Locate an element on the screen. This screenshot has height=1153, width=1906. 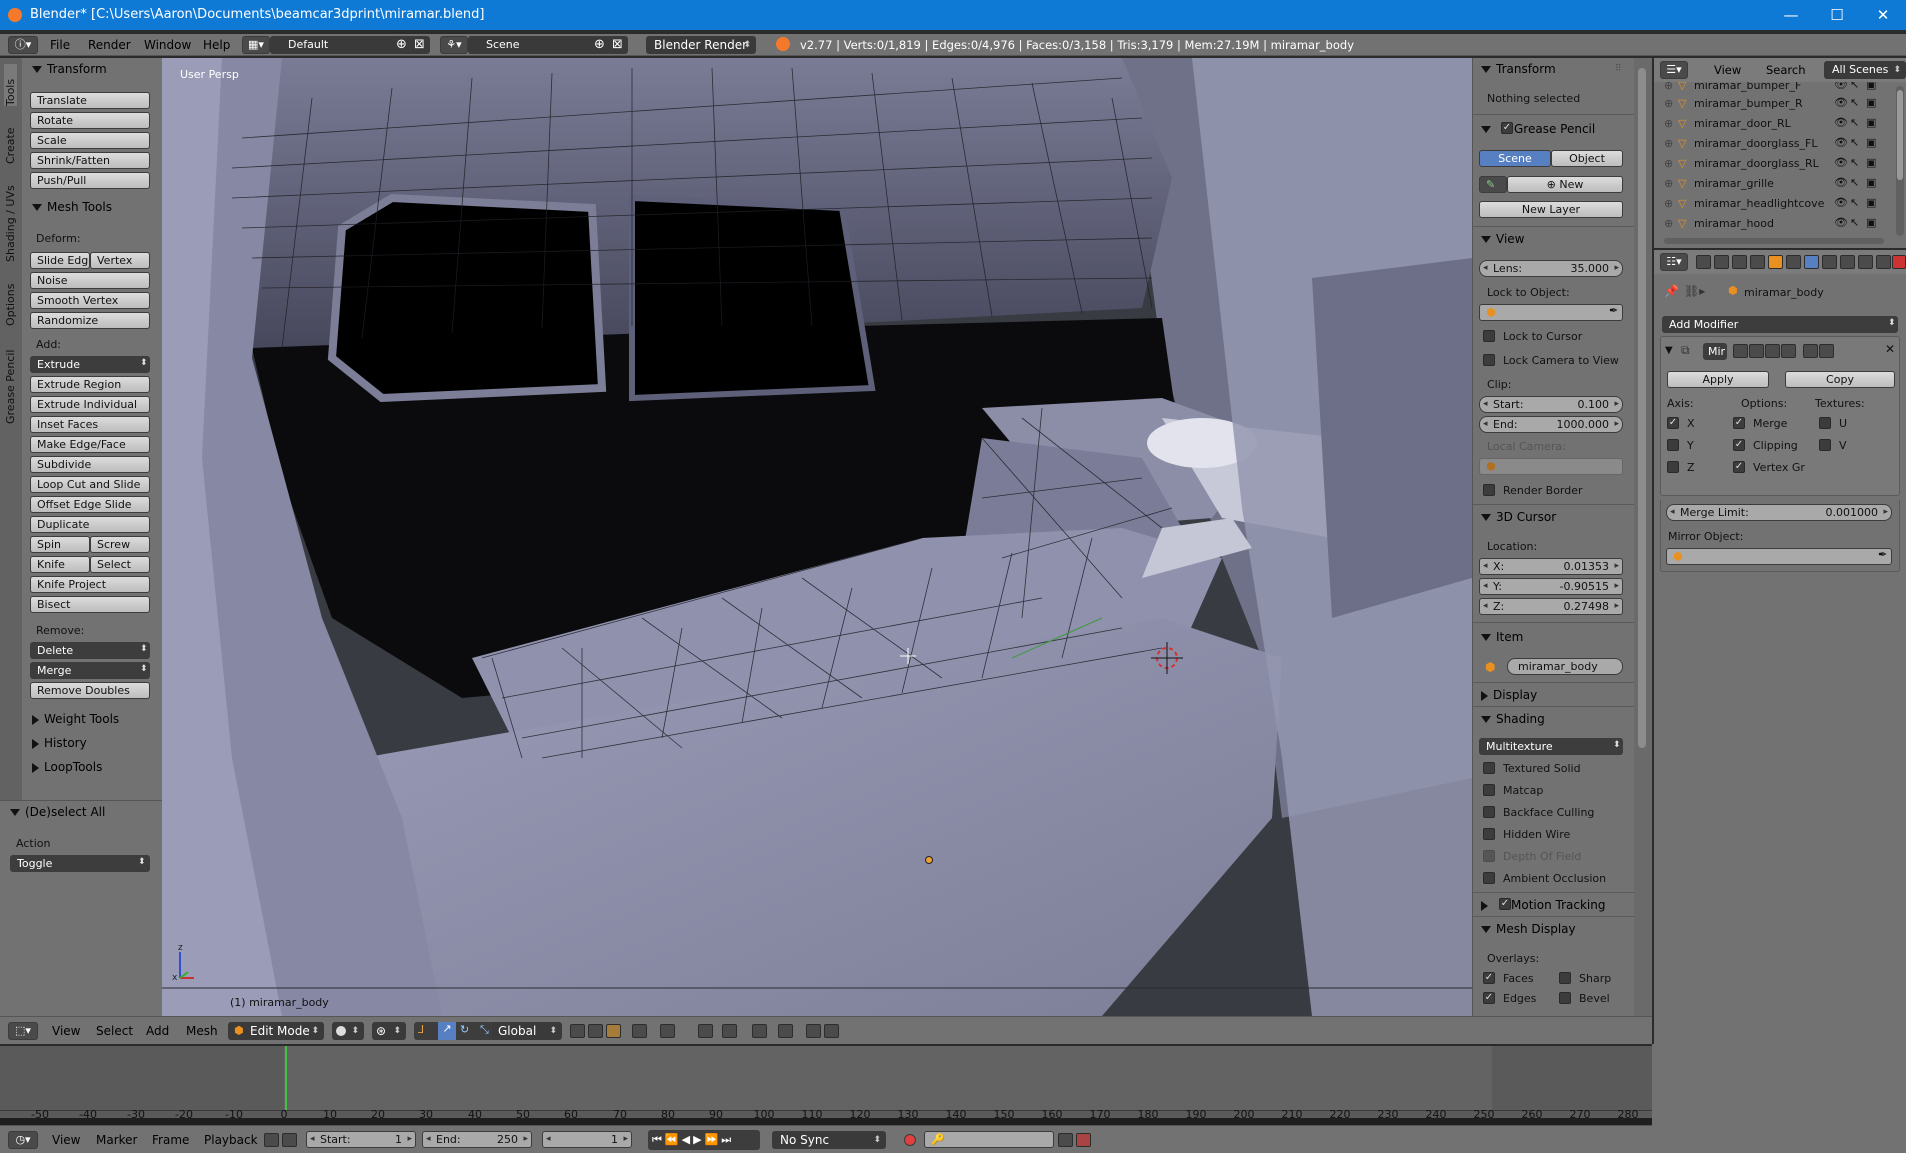
slide-edge-button: Slide Edge is located at coordinates (60, 260).